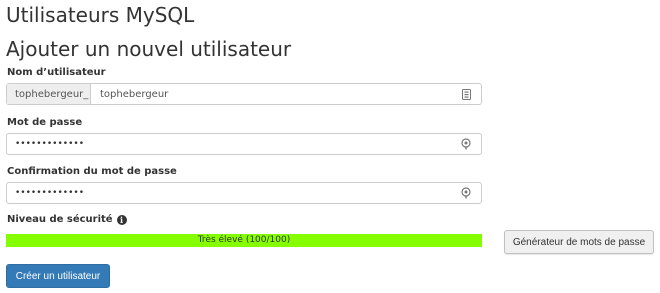 This screenshot has width=660, height=293. Describe the element at coordinates (56, 72) in the screenshot. I see `username-label: Nom d’utilisateur` at that location.